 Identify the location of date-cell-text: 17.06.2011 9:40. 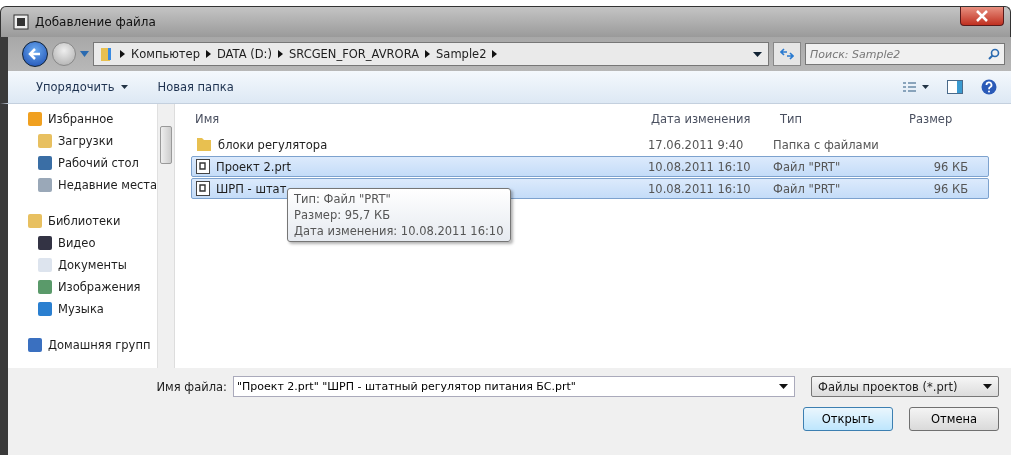
(696, 144).